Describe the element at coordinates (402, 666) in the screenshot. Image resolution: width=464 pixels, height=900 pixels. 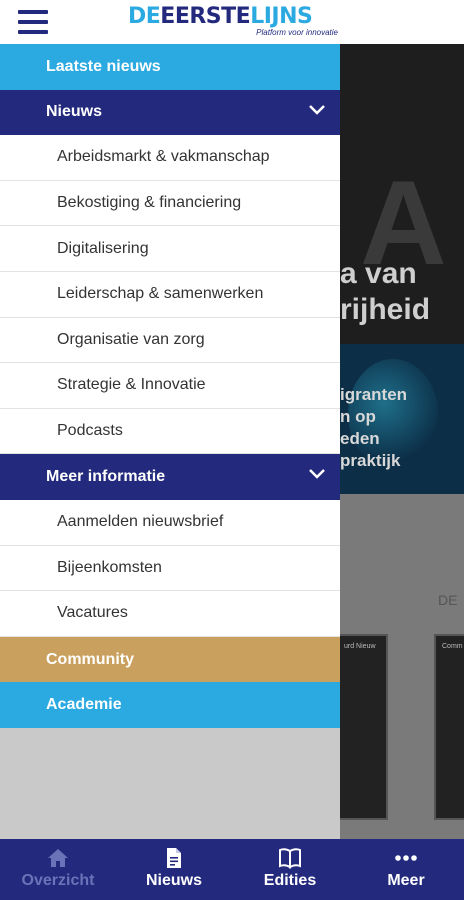
I see `editions-section: DE urd Nieuw Comm` at that location.